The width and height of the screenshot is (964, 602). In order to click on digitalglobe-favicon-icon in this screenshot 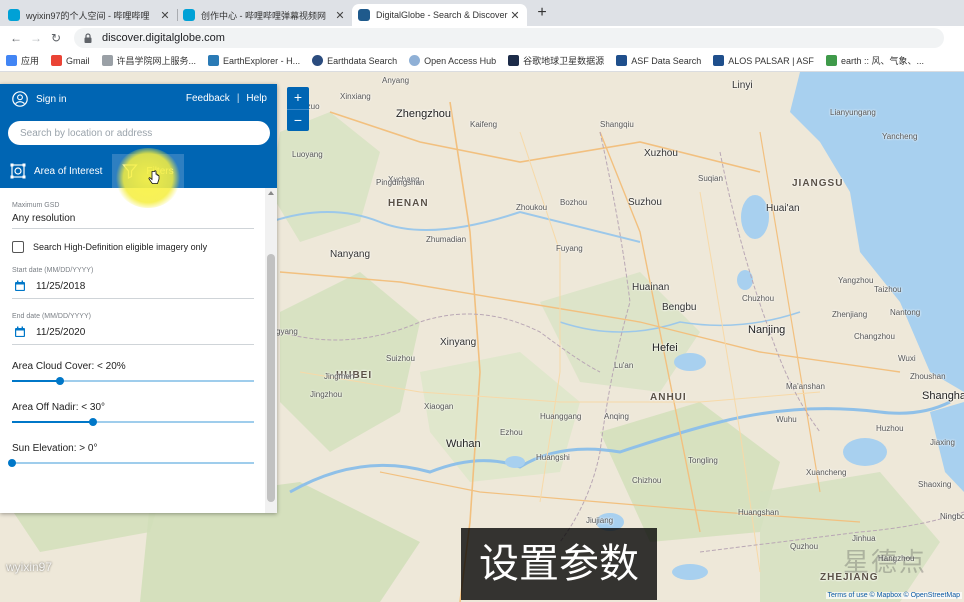, I will do `click(364, 15)`.